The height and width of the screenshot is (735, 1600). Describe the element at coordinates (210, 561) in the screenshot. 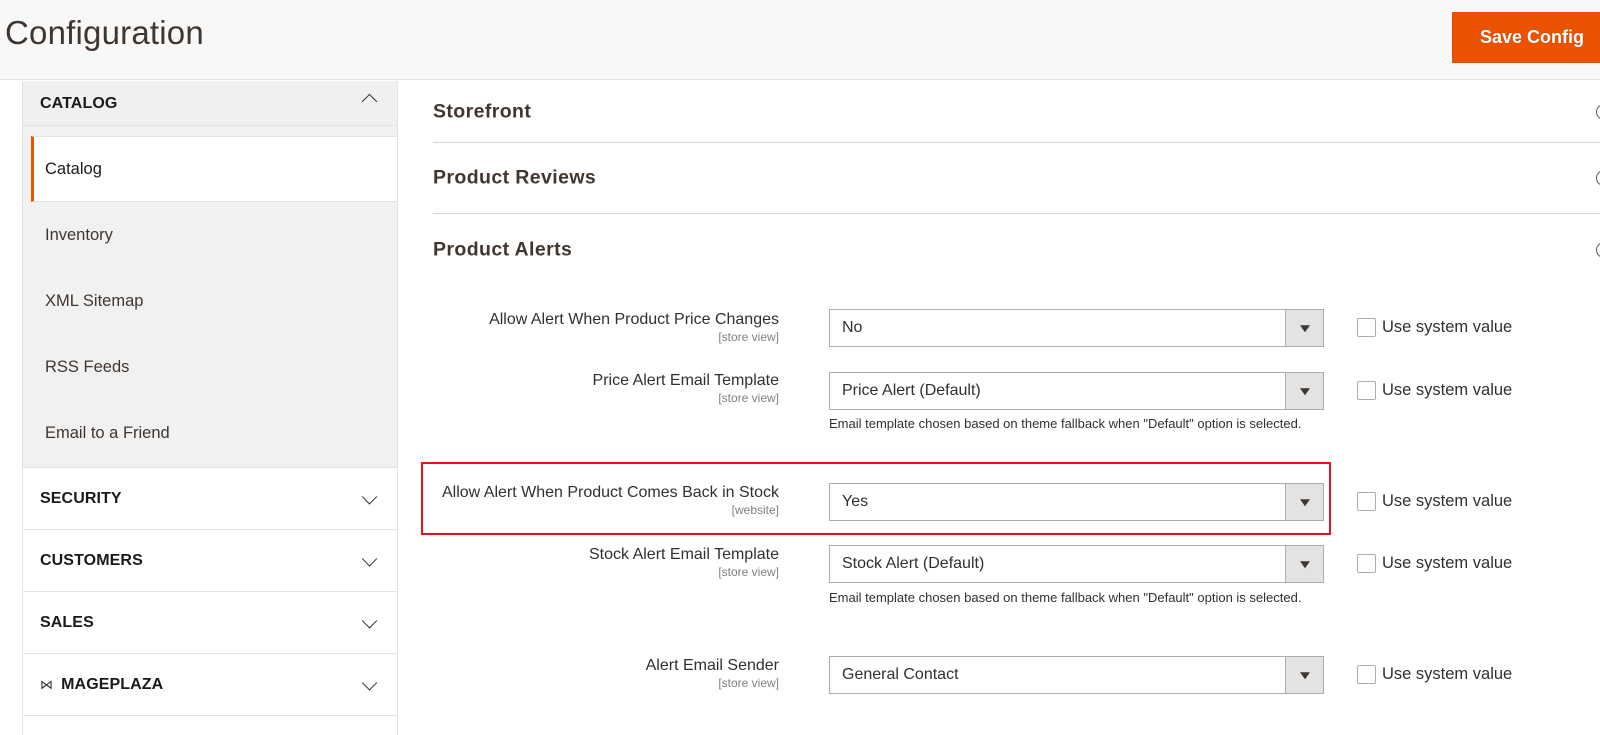

I see `sidebar-section-customers: CUSTOMERS` at that location.